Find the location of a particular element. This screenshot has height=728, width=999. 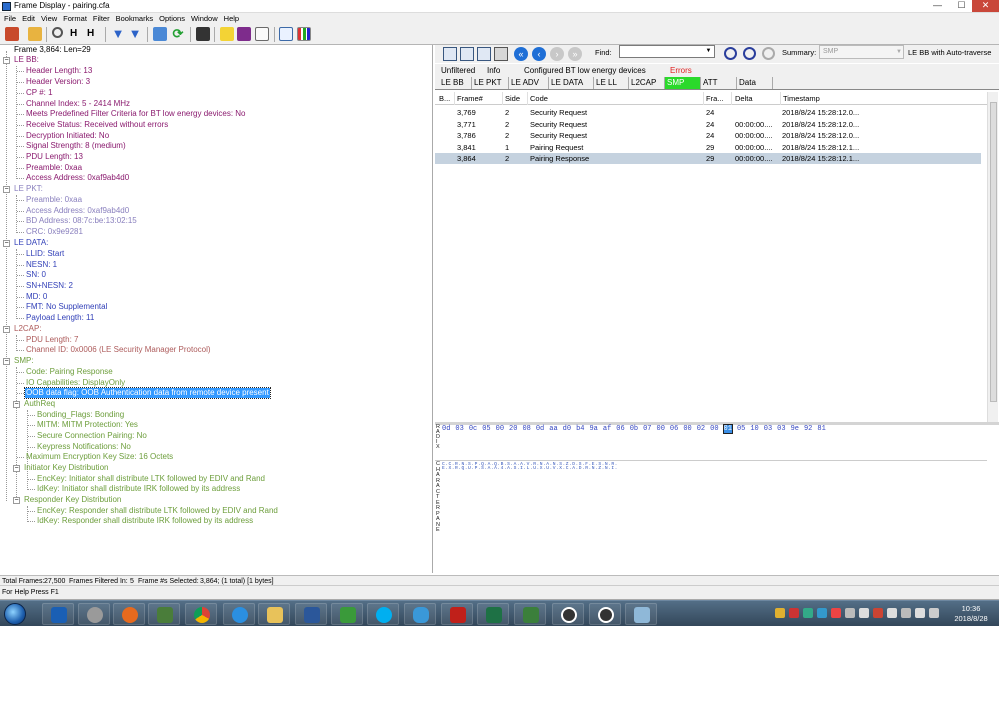

start-button is located at coordinates (15, 614).